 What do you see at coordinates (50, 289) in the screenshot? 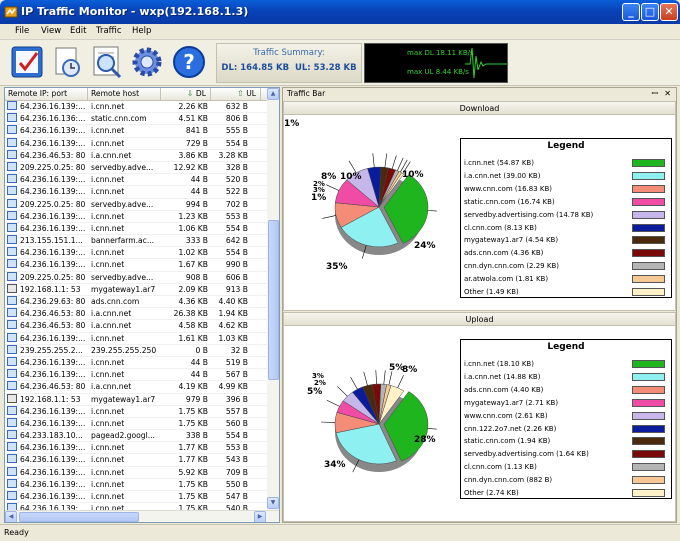
I see `cell-remote-ip: 192.168.1.1: 53` at bounding box center [50, 289].